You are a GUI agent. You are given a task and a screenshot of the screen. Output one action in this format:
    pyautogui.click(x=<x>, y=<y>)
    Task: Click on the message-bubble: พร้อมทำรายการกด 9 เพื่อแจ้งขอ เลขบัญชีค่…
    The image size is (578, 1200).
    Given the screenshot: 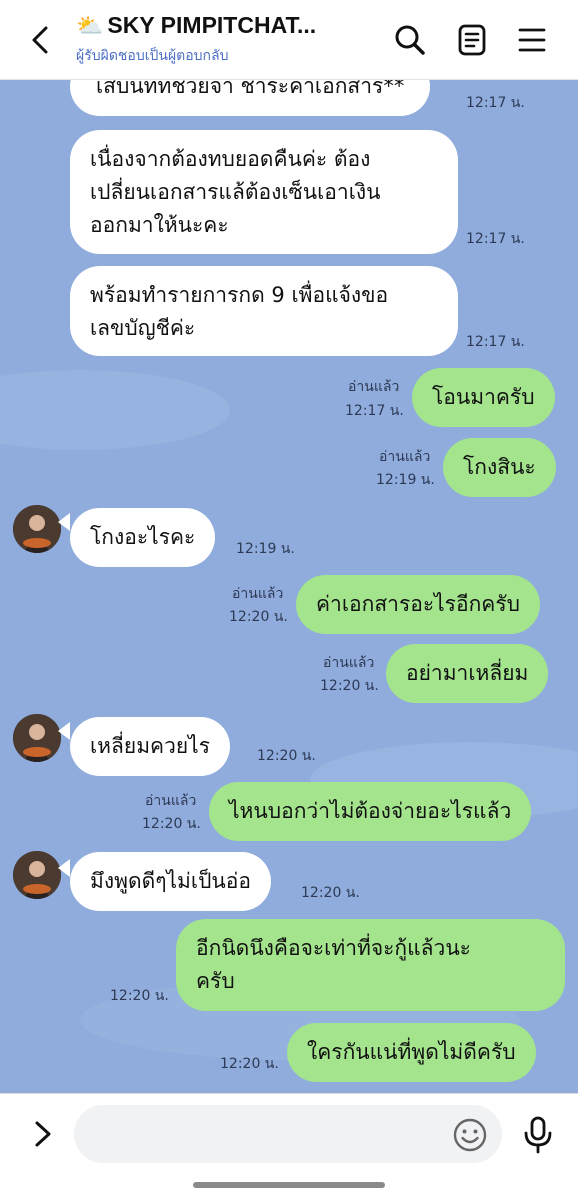 What is the action you would take?
    pyautogui.click(x=264, y=311)
    